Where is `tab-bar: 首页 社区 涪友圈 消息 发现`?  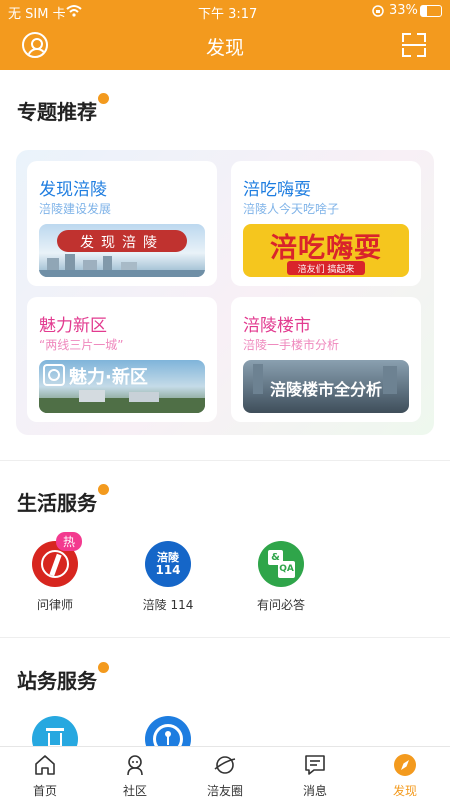 tab-bar: 首页 社区 涪友圈 消息 发现 is located at coordinates (225, 773).